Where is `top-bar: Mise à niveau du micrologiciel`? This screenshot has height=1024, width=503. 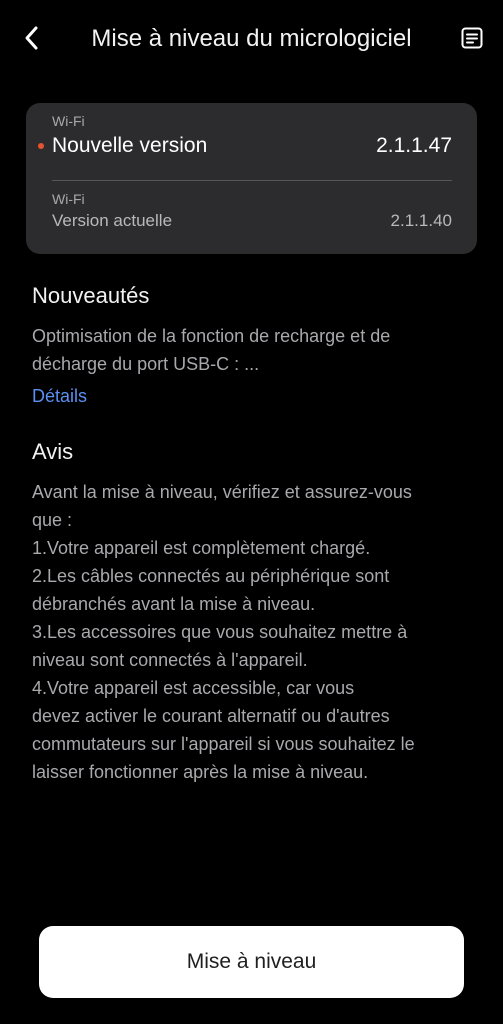 top-bar: Mise à niveau du micrologiciel is located at coordinates (251, 40).